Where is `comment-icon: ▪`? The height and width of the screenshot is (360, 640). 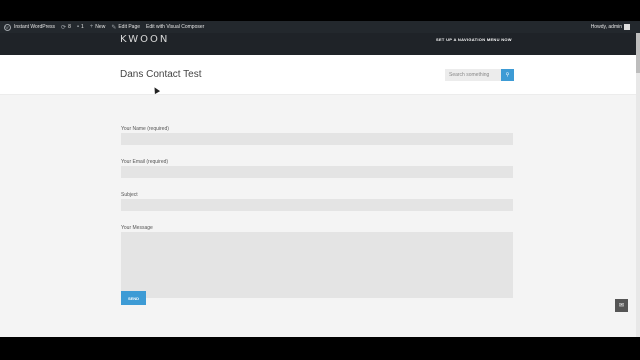
comment-icon: ▪ is located at coordinates (77, 27).